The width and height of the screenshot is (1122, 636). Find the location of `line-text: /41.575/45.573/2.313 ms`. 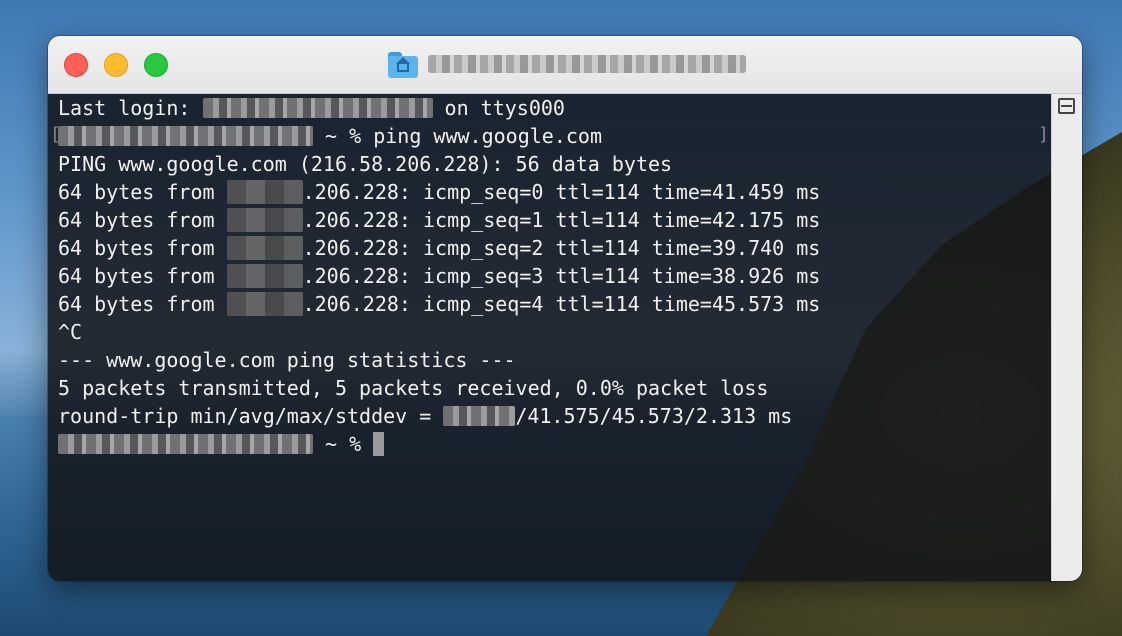

line-text: /41.575/45.573/2.313 ms is located at coordinates (654, 416).